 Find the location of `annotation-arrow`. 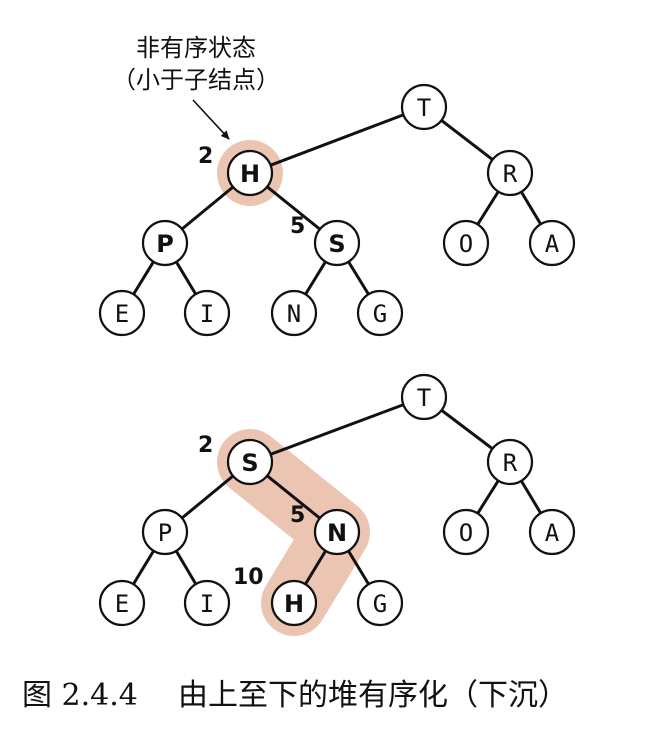

annotation-arrow is located at coordinates (211, 119).